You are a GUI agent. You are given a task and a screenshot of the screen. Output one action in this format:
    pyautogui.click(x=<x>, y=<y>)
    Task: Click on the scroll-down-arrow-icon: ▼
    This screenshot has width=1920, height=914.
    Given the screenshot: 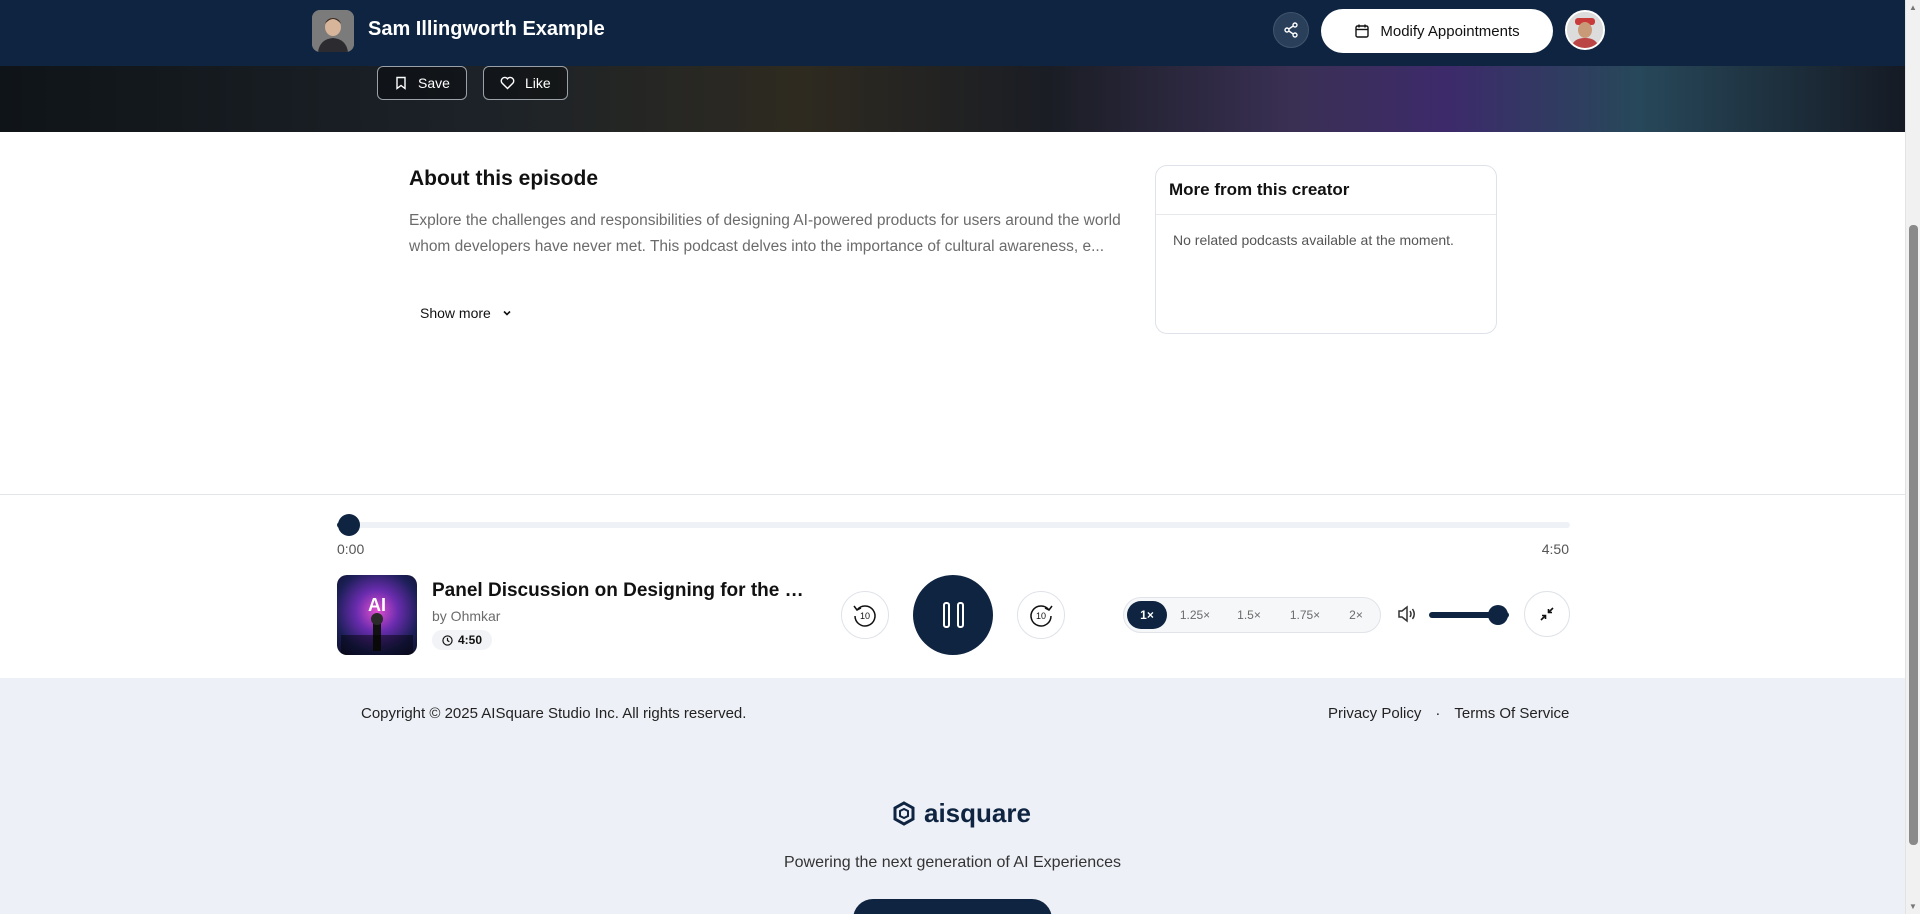 What is the action you would take?
    pyautogui.click(x=1913, y=906)
    